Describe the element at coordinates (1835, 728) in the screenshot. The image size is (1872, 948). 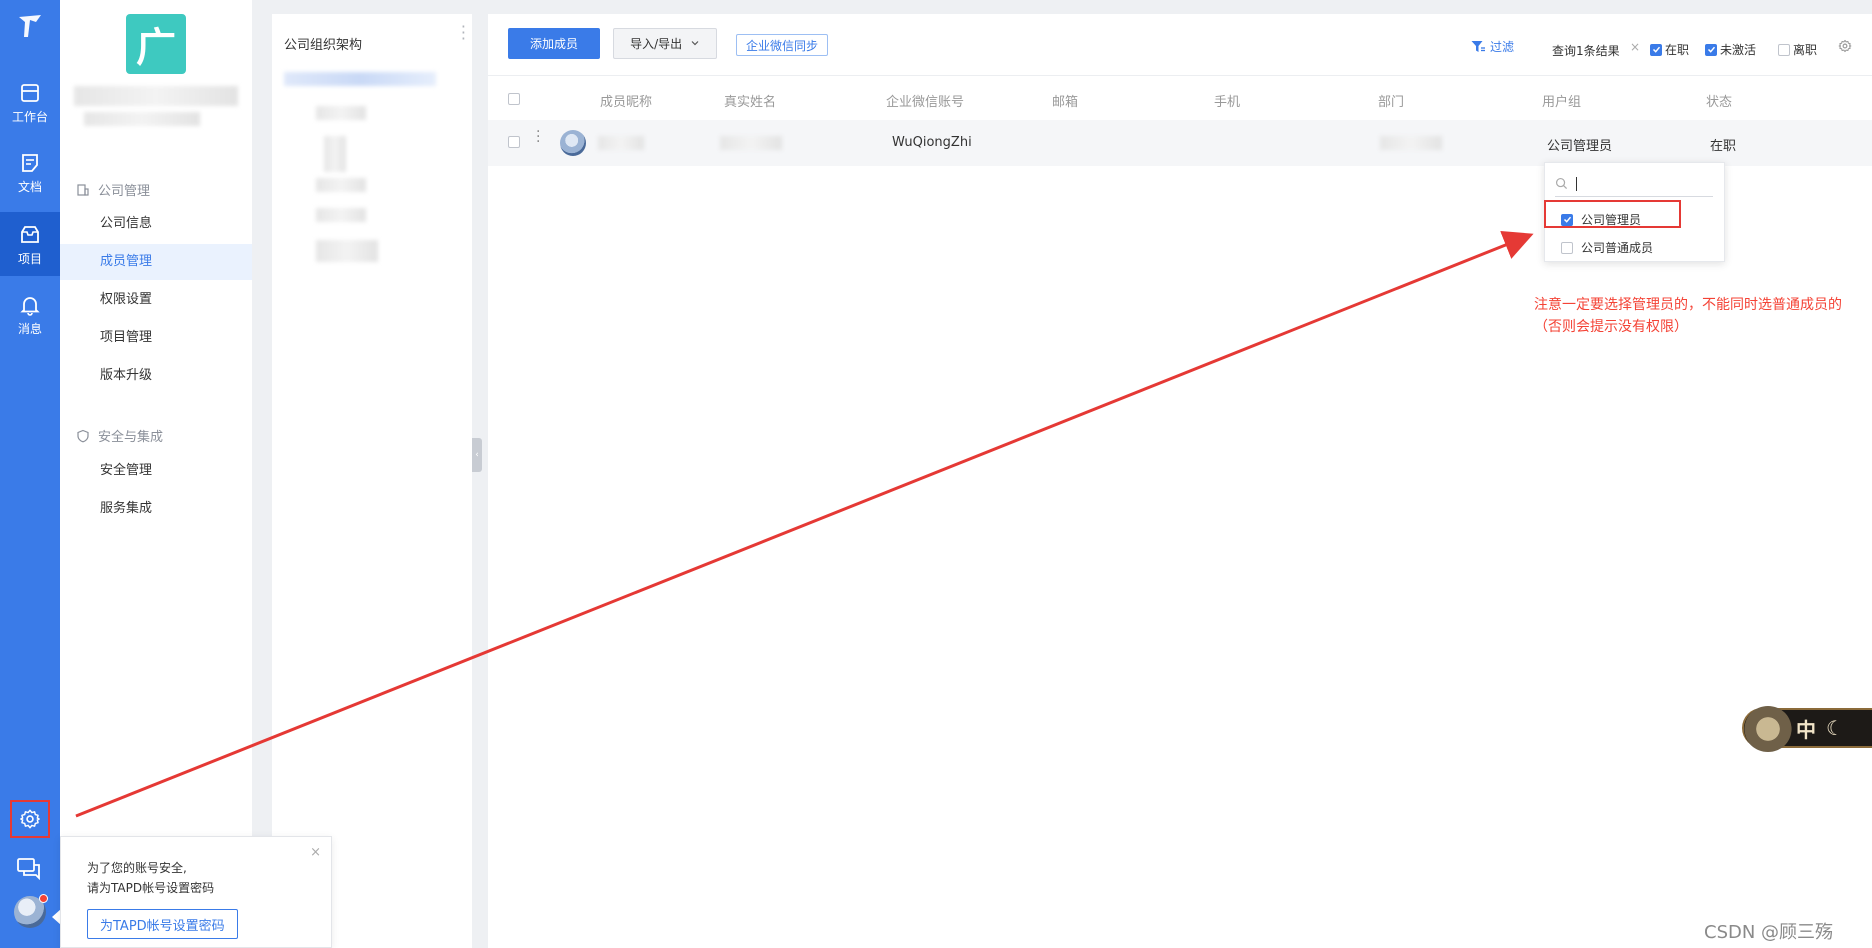
I see `moon-icon: ☾` at that location.